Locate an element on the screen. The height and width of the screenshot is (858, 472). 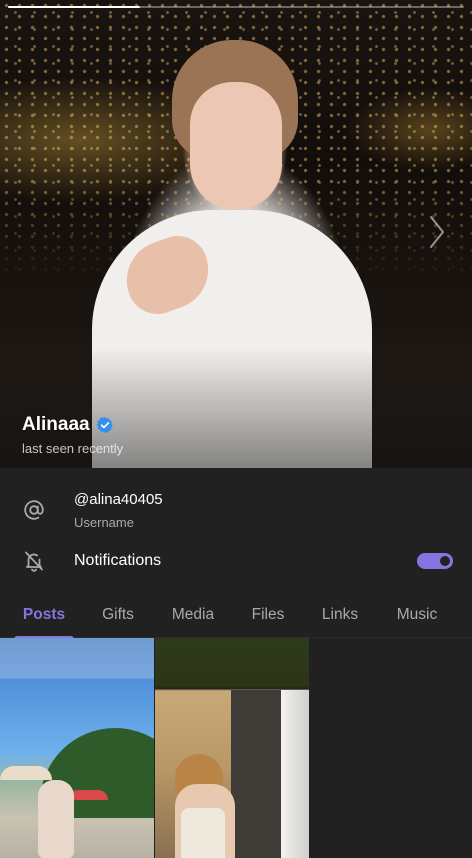
tab-music-label: Music is located at coordinates (417, 614).